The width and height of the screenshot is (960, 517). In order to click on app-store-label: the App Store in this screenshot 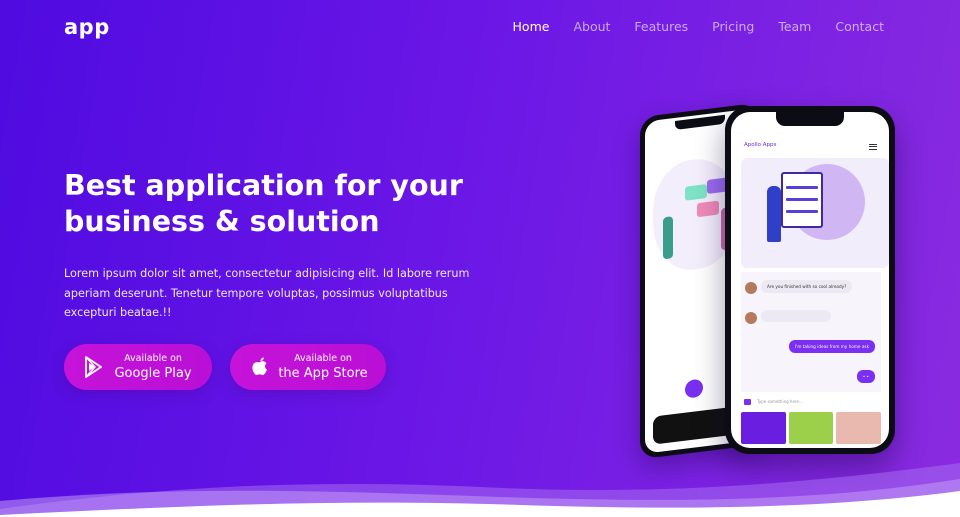, I will do `click(323, 373)`.